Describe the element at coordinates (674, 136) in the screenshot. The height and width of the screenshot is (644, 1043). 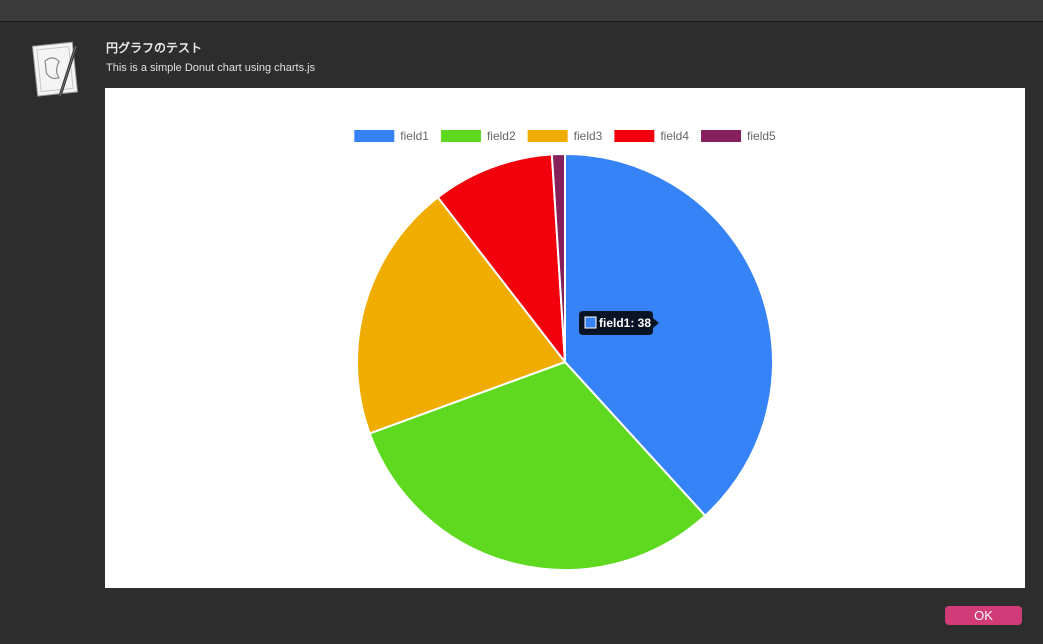
I see `legend-label: field4` at that location.